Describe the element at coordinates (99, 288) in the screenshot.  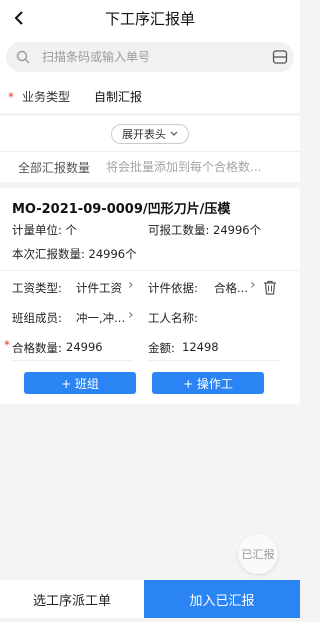
I see `wage-type-value: 计件工资` at that location.